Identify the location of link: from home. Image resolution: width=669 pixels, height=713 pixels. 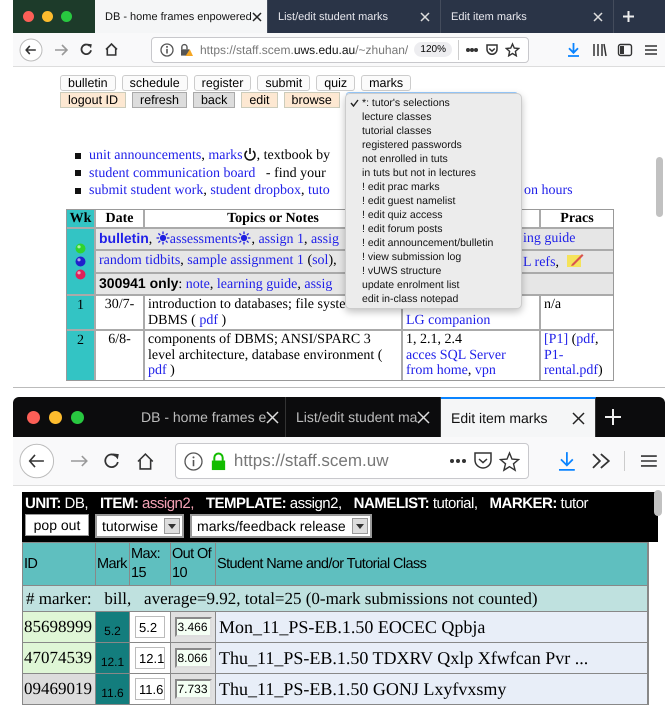
(437, 370).